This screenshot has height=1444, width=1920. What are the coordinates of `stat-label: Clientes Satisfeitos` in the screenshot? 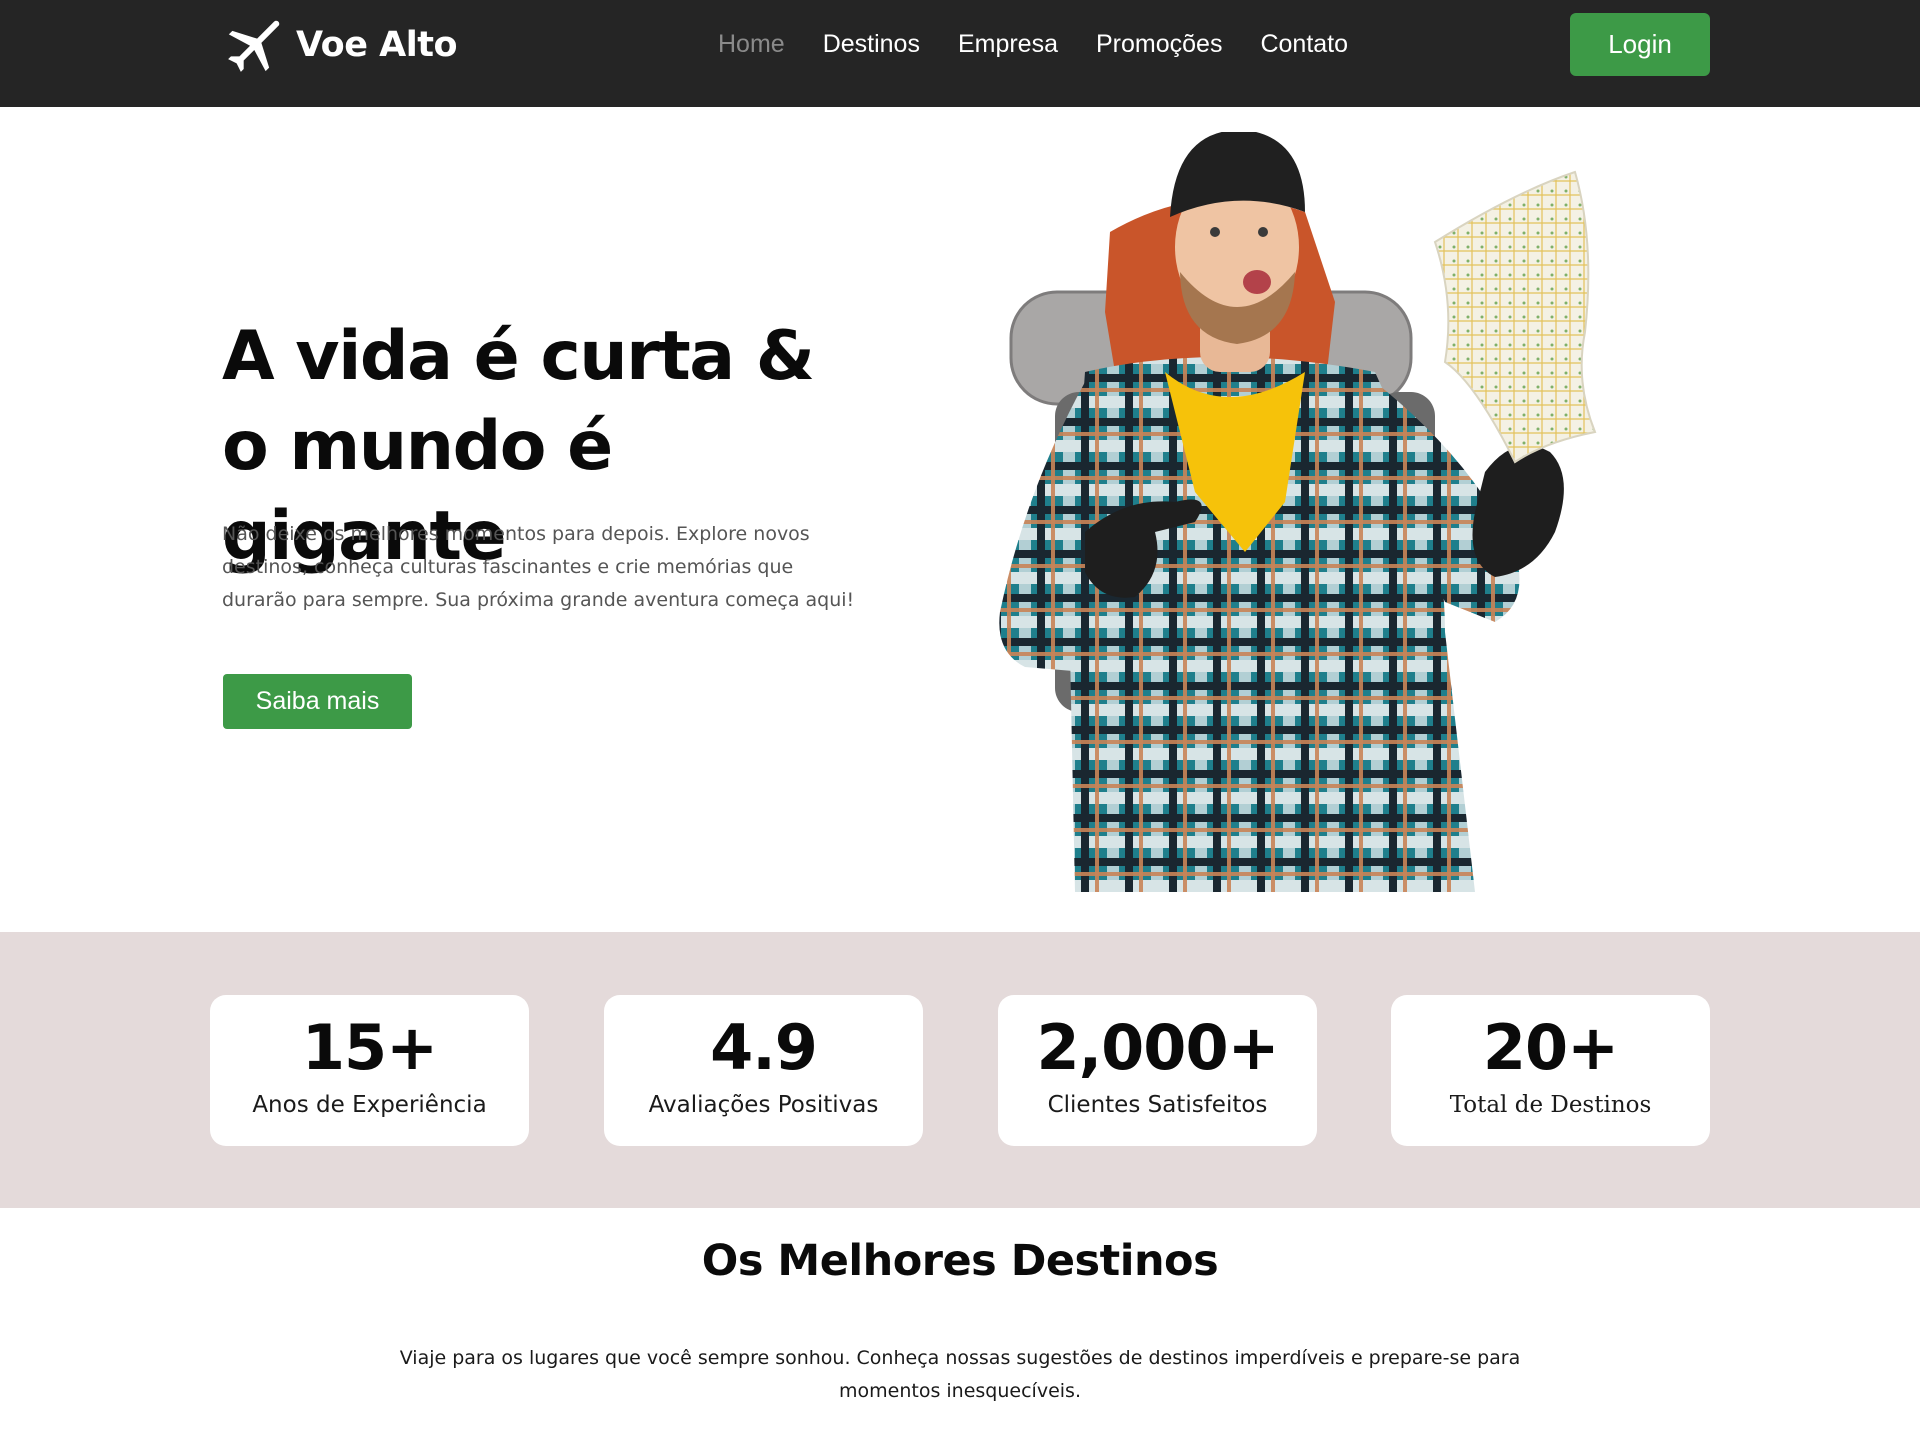 It's located at (1157, 1105).